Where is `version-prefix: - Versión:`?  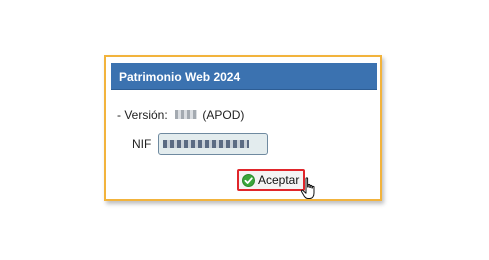 version-prefix: - Versión: is located at coordinates (142, 114).